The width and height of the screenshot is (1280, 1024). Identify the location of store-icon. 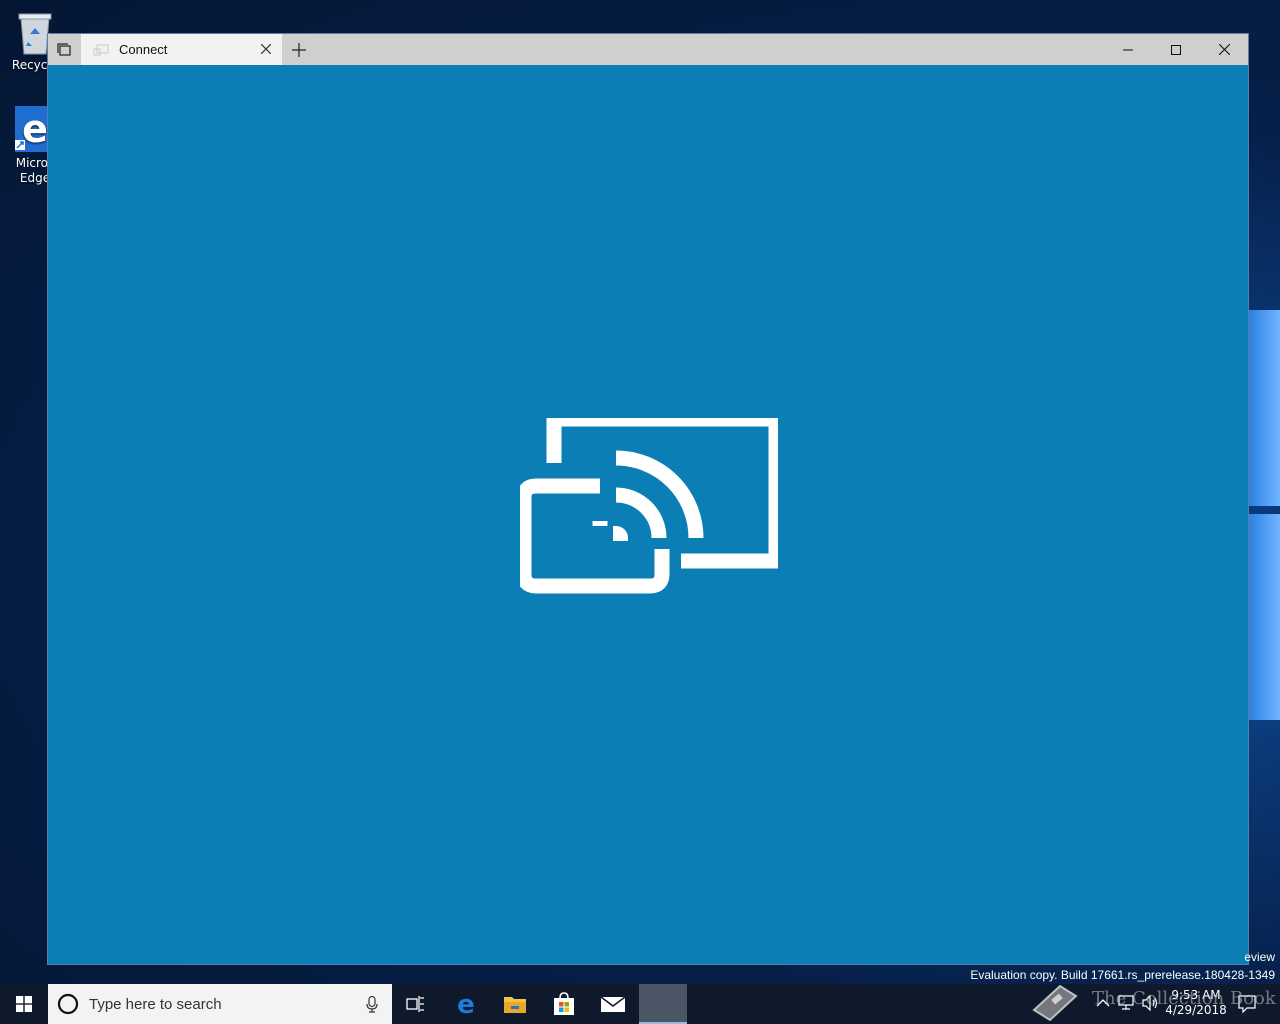
(564, 1003).